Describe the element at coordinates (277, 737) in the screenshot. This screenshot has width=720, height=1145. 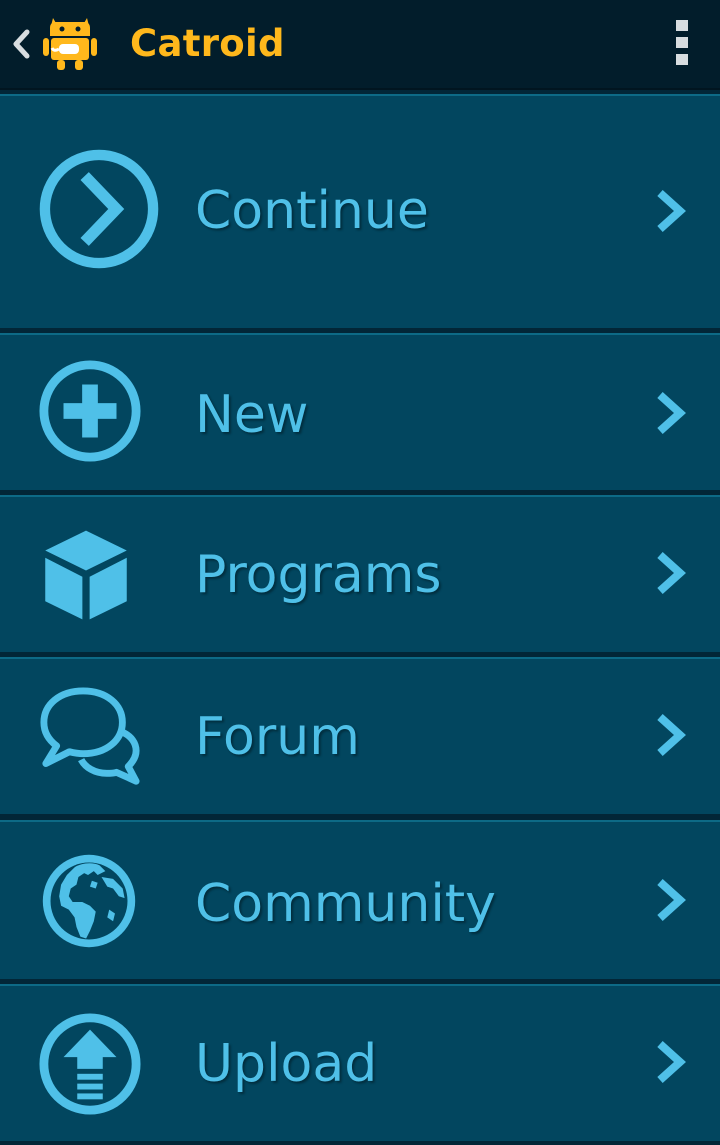
I see `menu-item-label: Forum` at that location.